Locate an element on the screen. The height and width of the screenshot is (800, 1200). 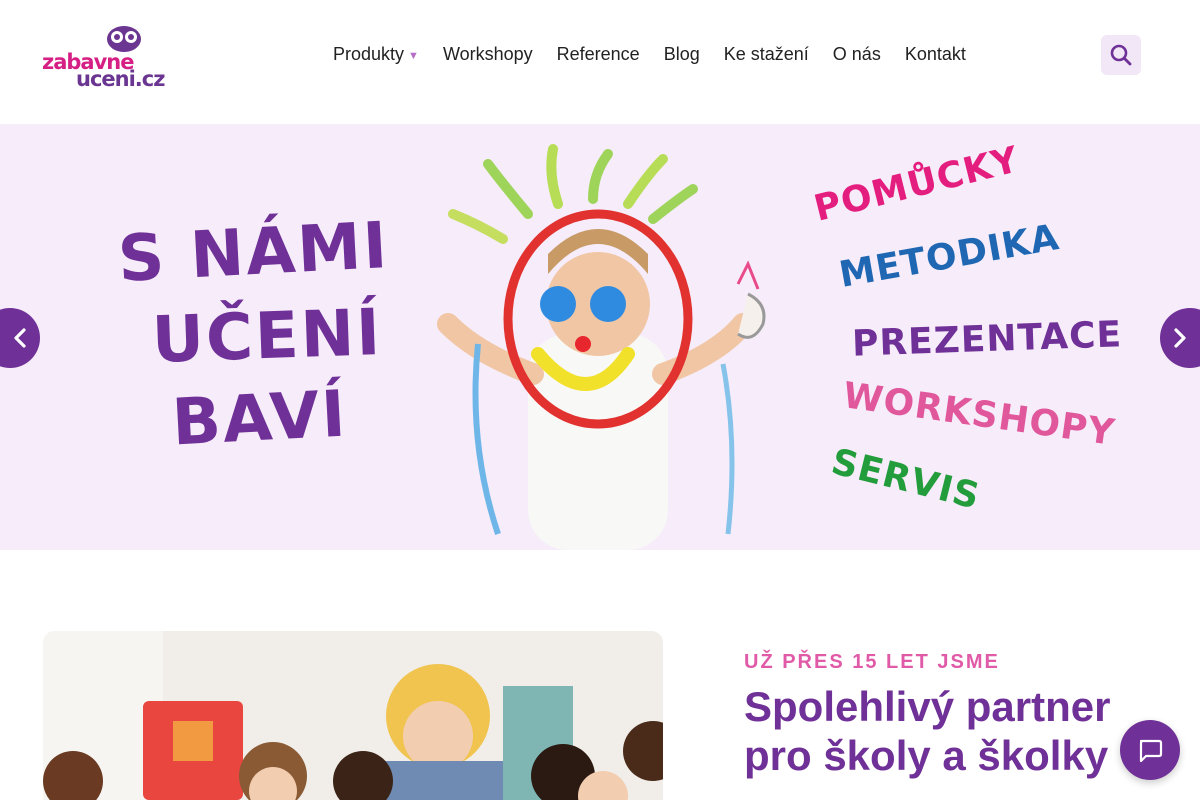
nav-item-workshopy: Workshopy is located at coordinates (488, 54).